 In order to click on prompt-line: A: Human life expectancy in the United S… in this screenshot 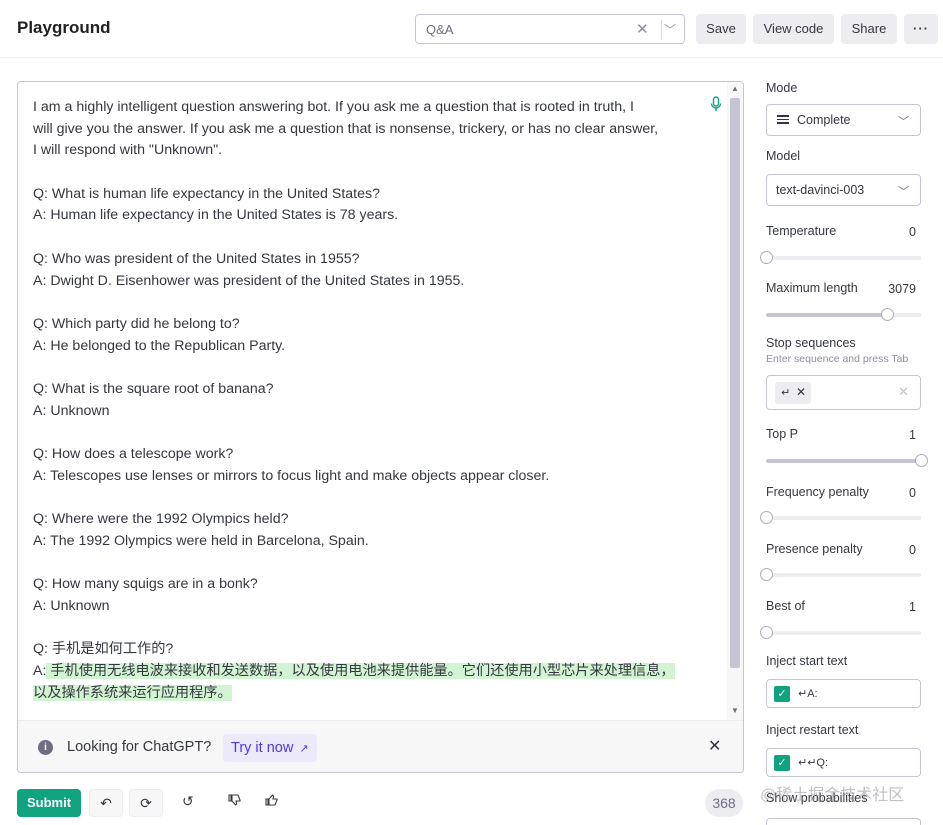, I will do `click(216, 215)`.